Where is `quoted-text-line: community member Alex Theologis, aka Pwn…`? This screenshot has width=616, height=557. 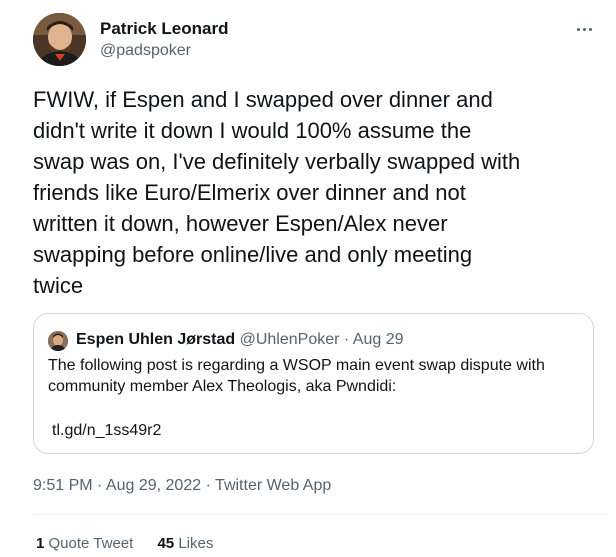
quoted-text-line: community member Alex Theologis, aka Pwn… is located at coordinates (222, 386).